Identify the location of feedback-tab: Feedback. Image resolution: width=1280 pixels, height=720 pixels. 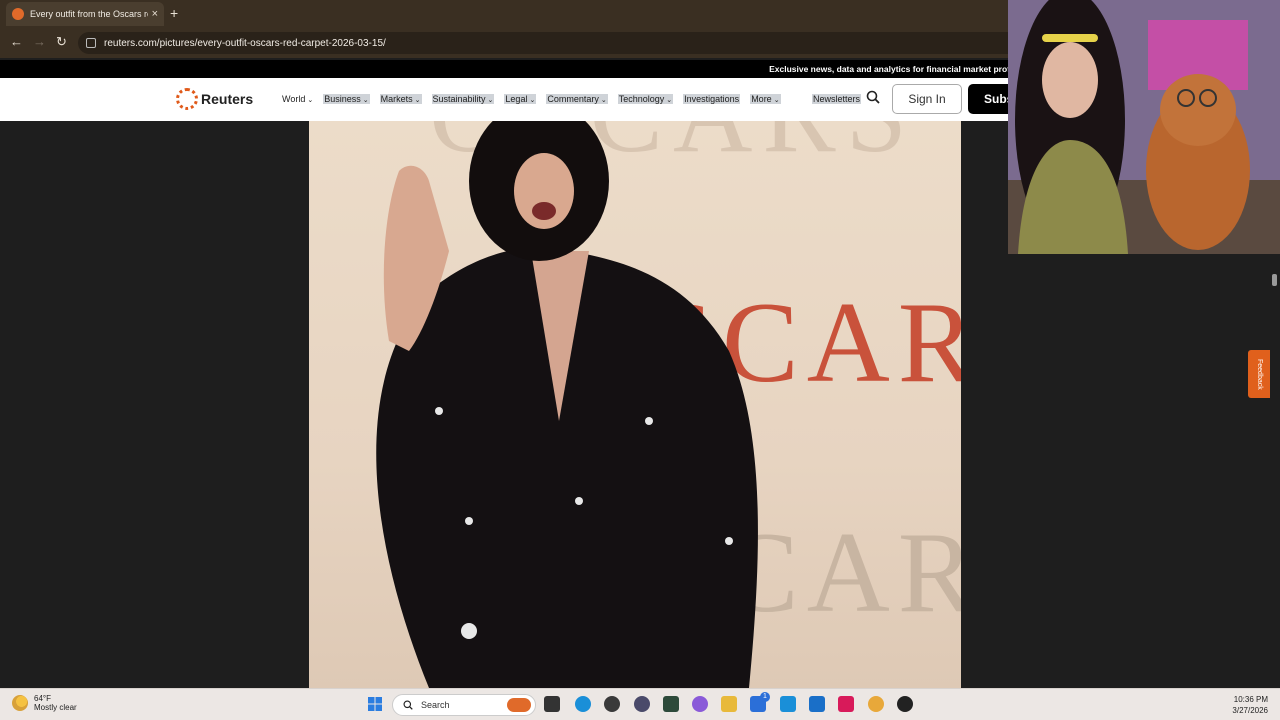
(1259, 374).